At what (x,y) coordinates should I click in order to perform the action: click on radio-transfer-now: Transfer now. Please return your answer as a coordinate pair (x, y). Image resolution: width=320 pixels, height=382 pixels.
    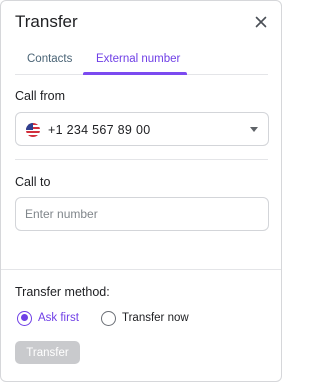
    Looking at the image, I should click on (145, 318).